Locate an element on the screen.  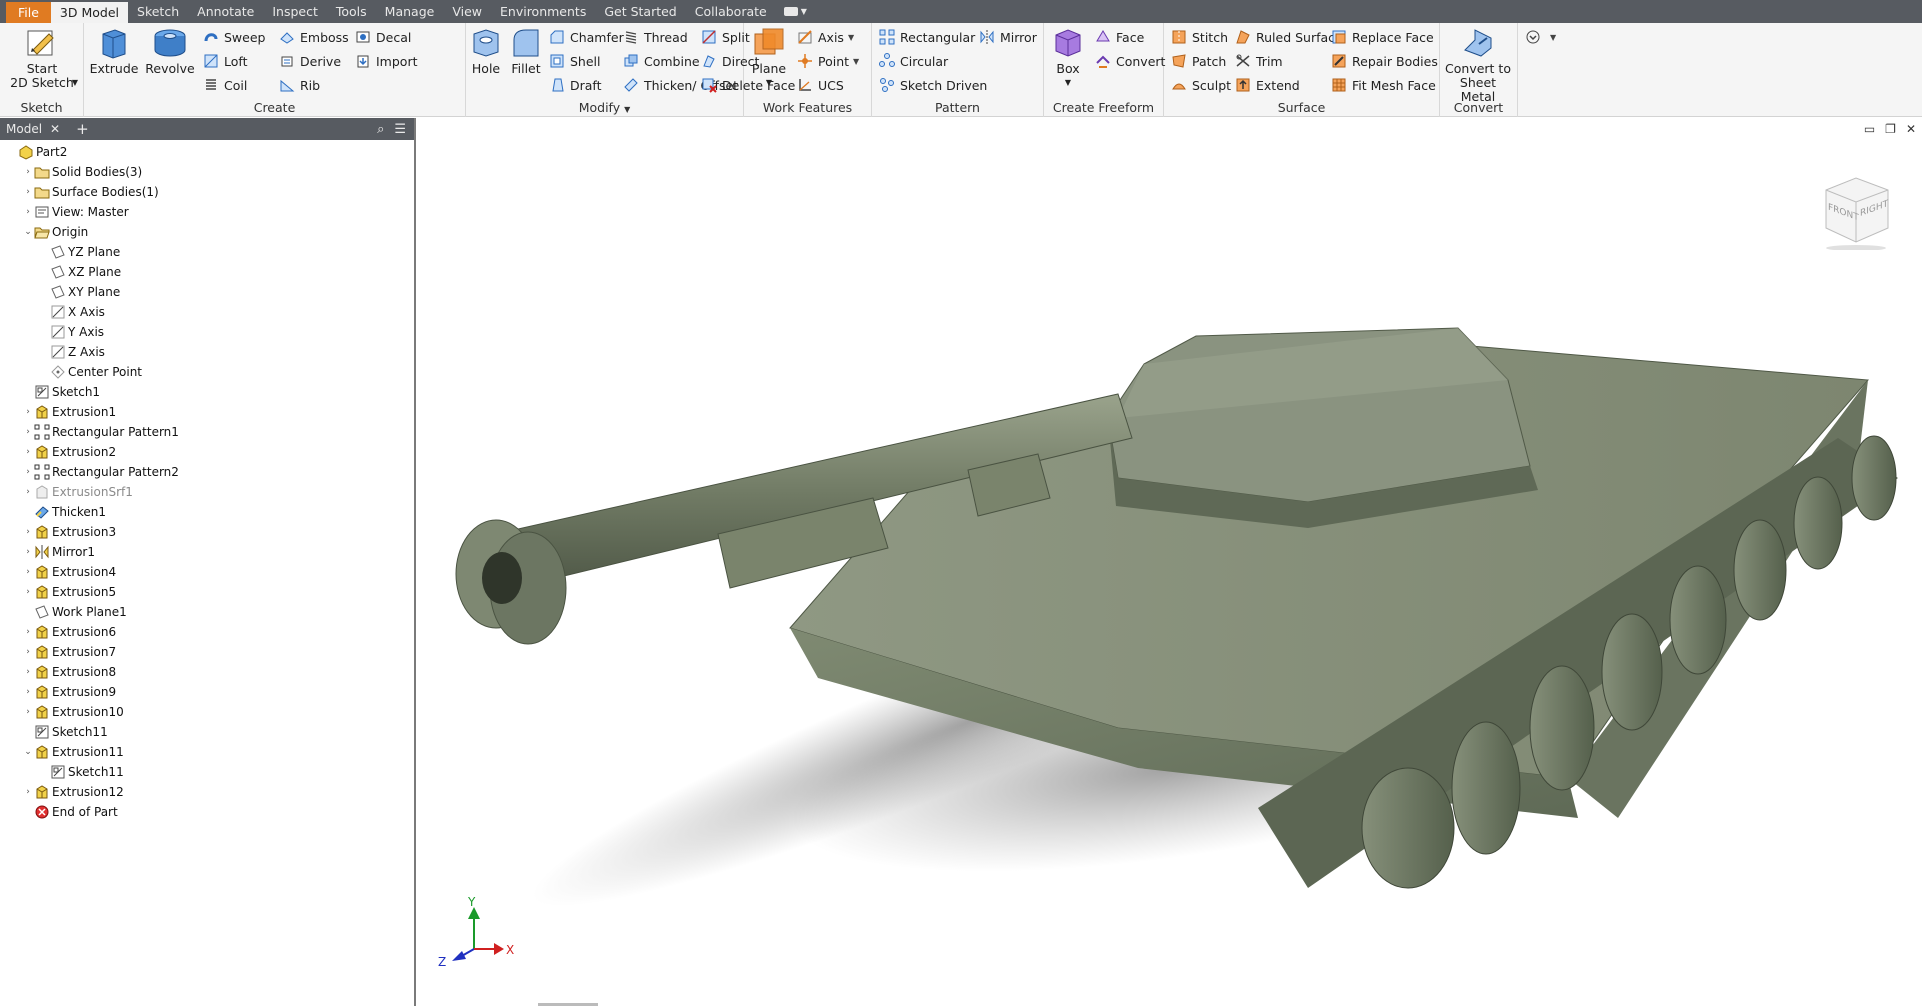
view-cube: FRONT RIGHT is located at coordinates (1855, 211).